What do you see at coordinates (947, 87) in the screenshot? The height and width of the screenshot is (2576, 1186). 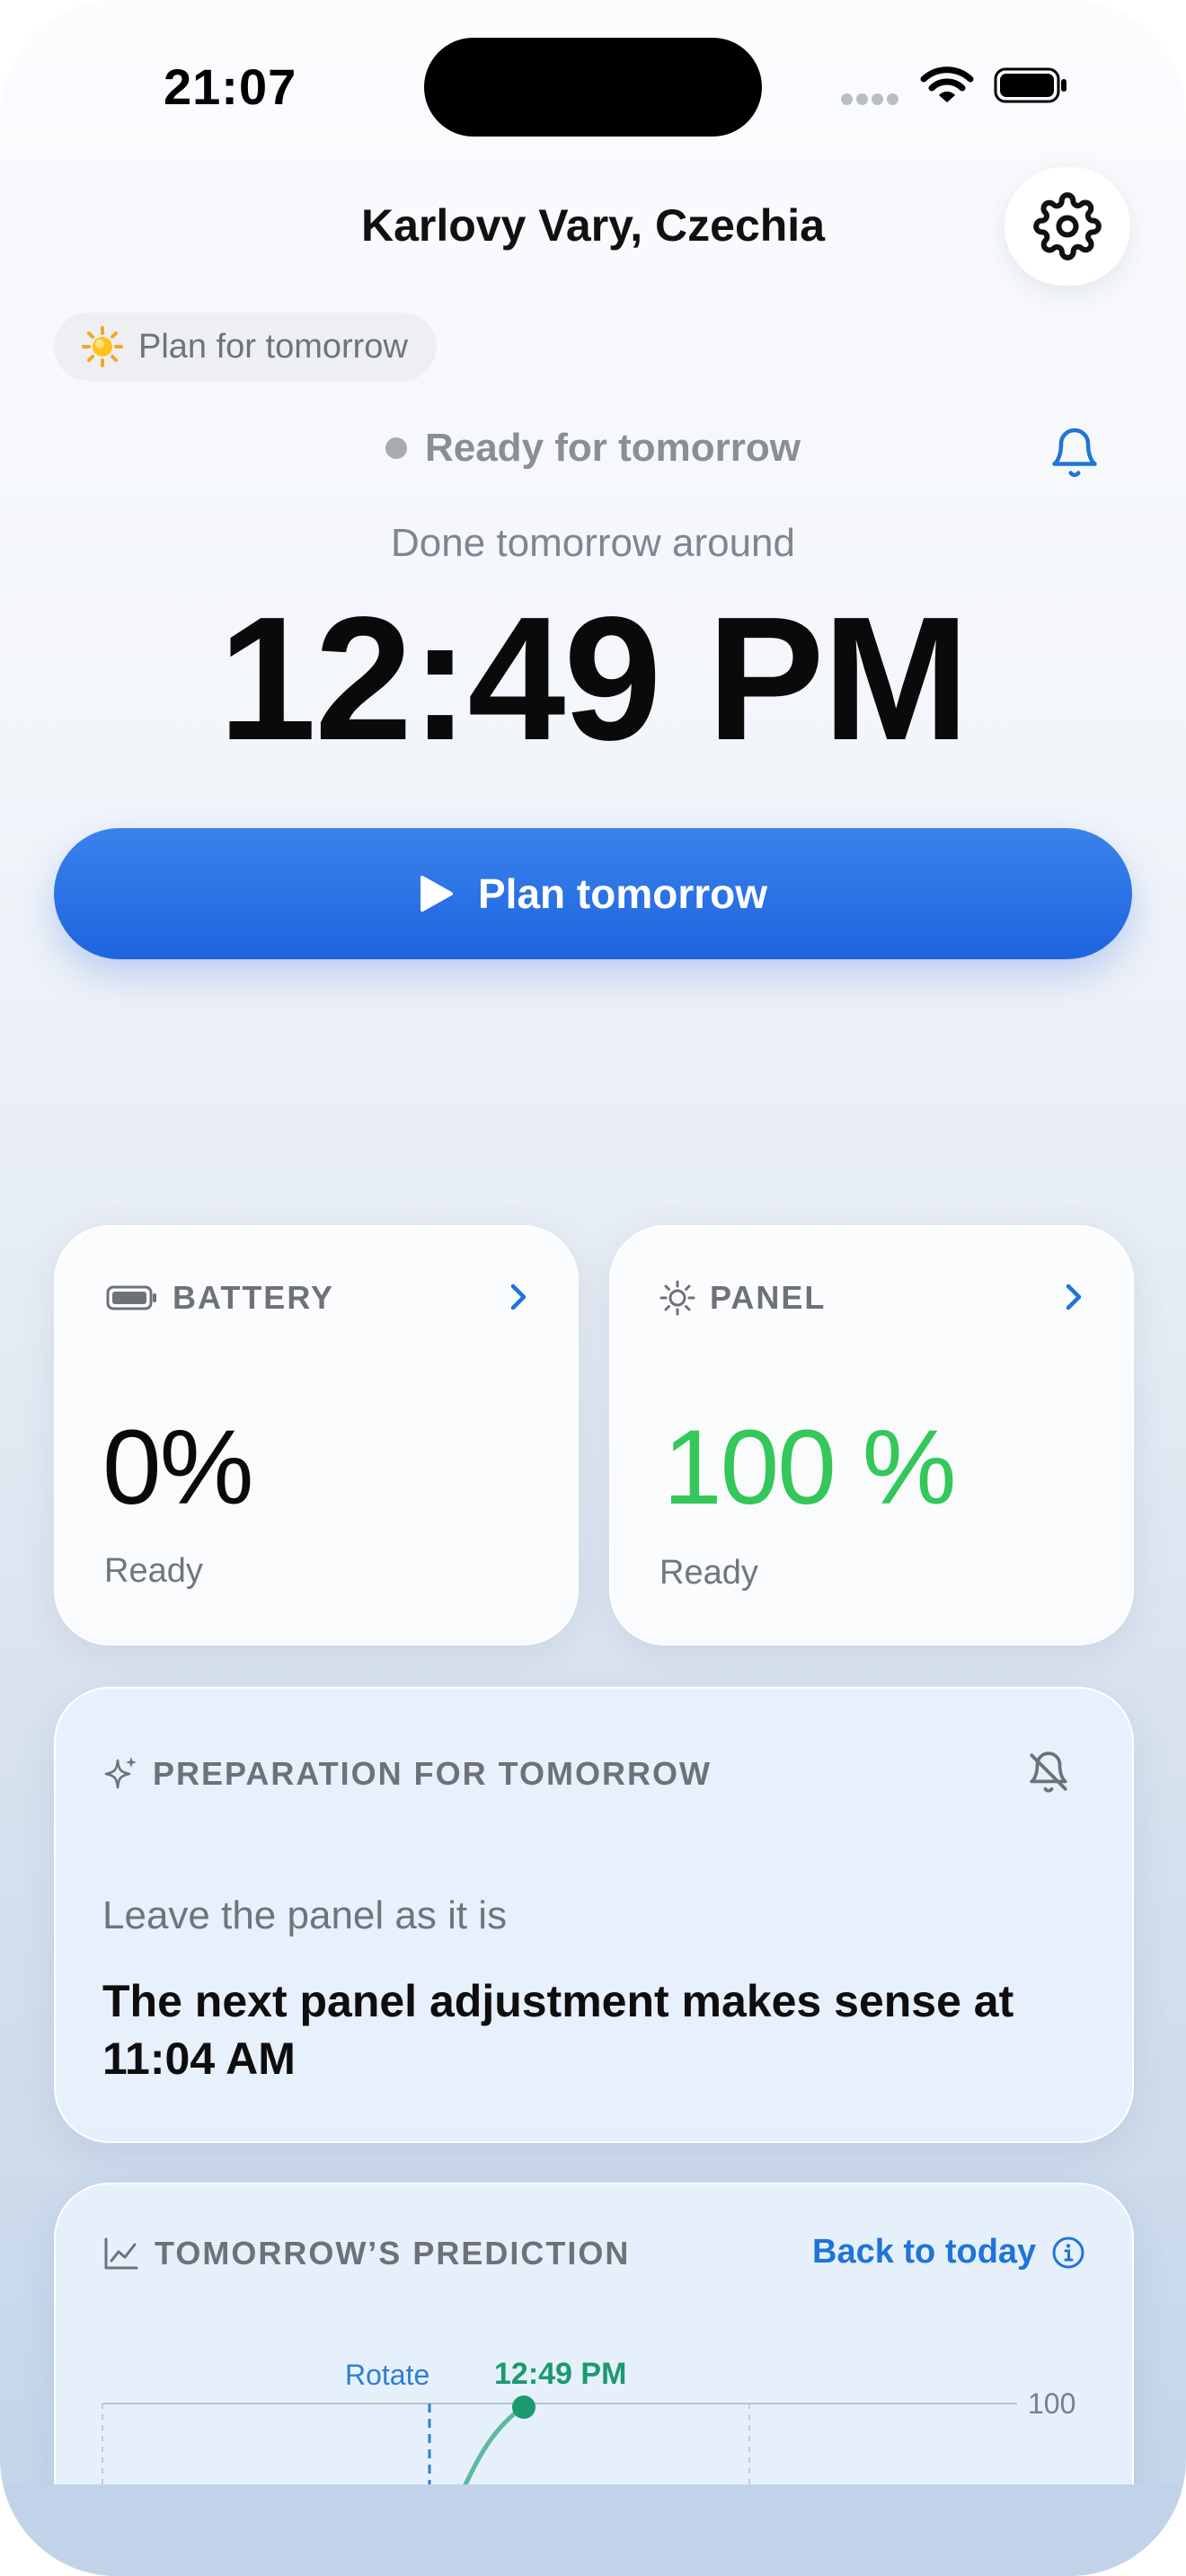 I see `wifi-icon` at bounding box center [947, 87].